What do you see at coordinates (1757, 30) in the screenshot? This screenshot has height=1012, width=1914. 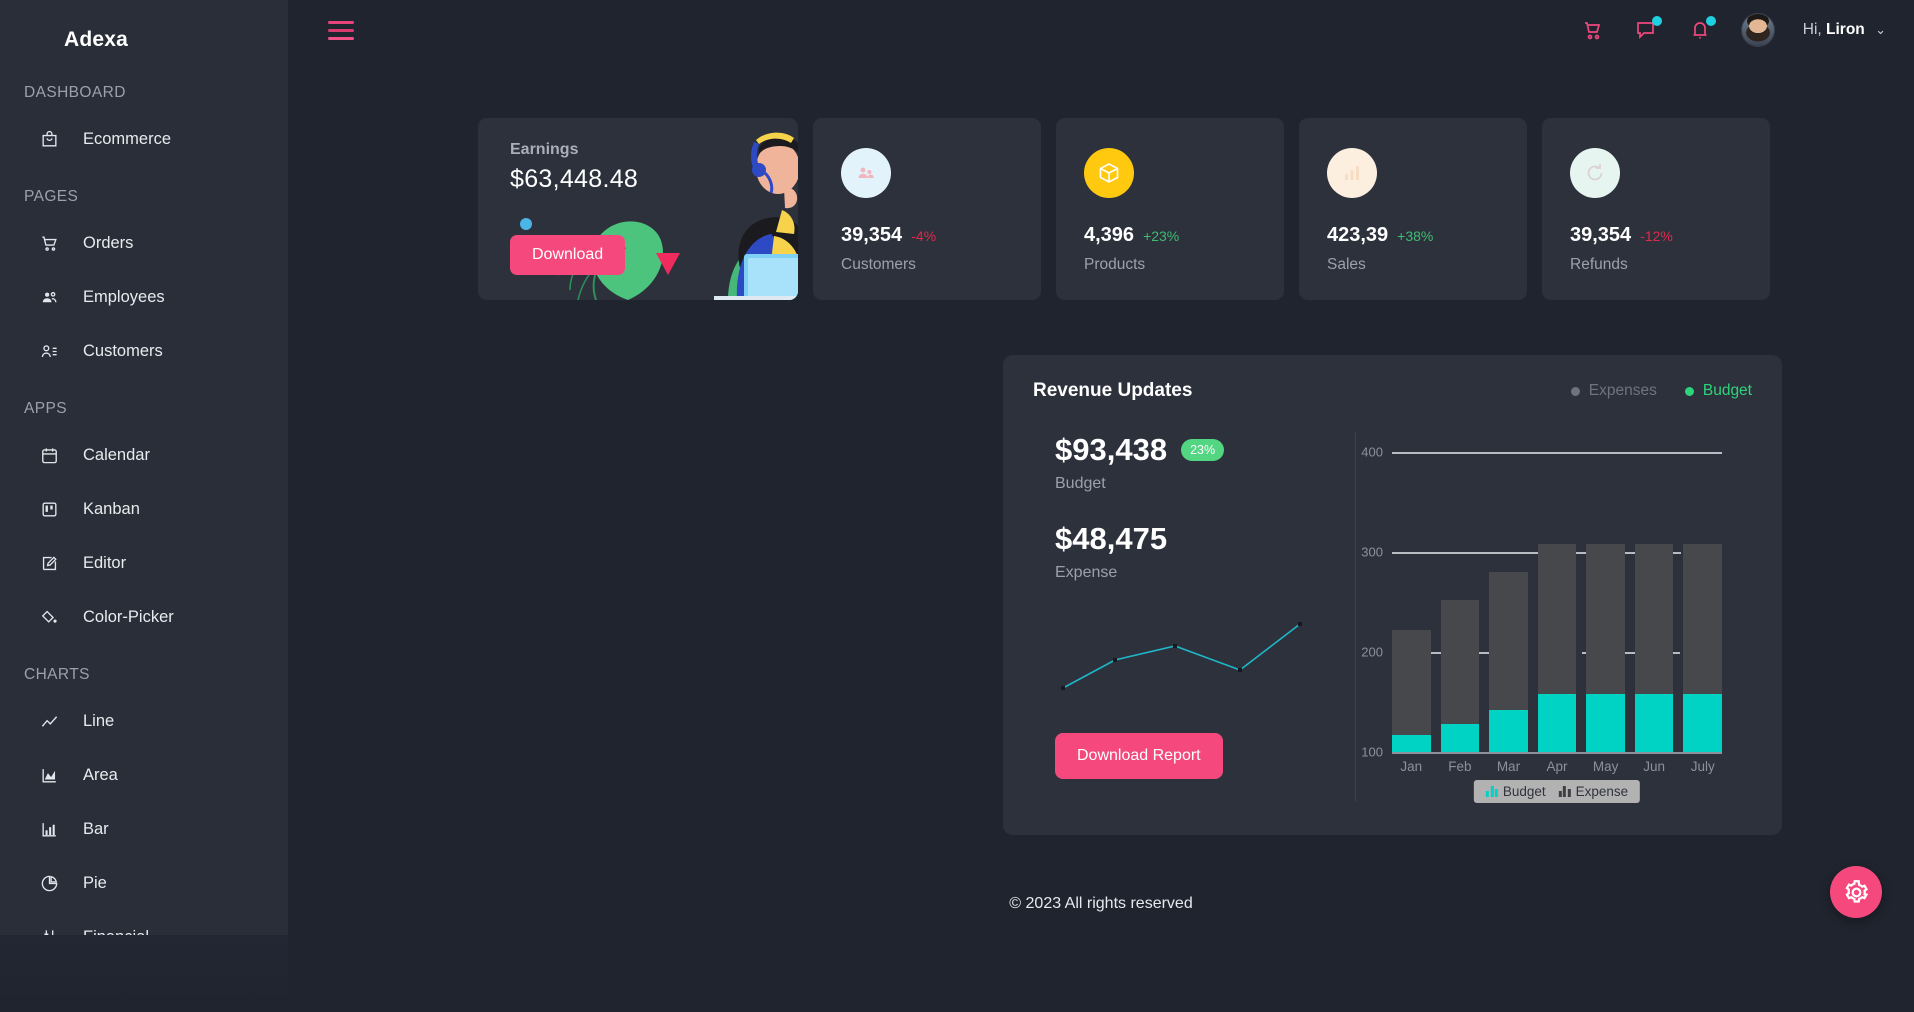 I see `avatar` at bounding box center [1757, 30].